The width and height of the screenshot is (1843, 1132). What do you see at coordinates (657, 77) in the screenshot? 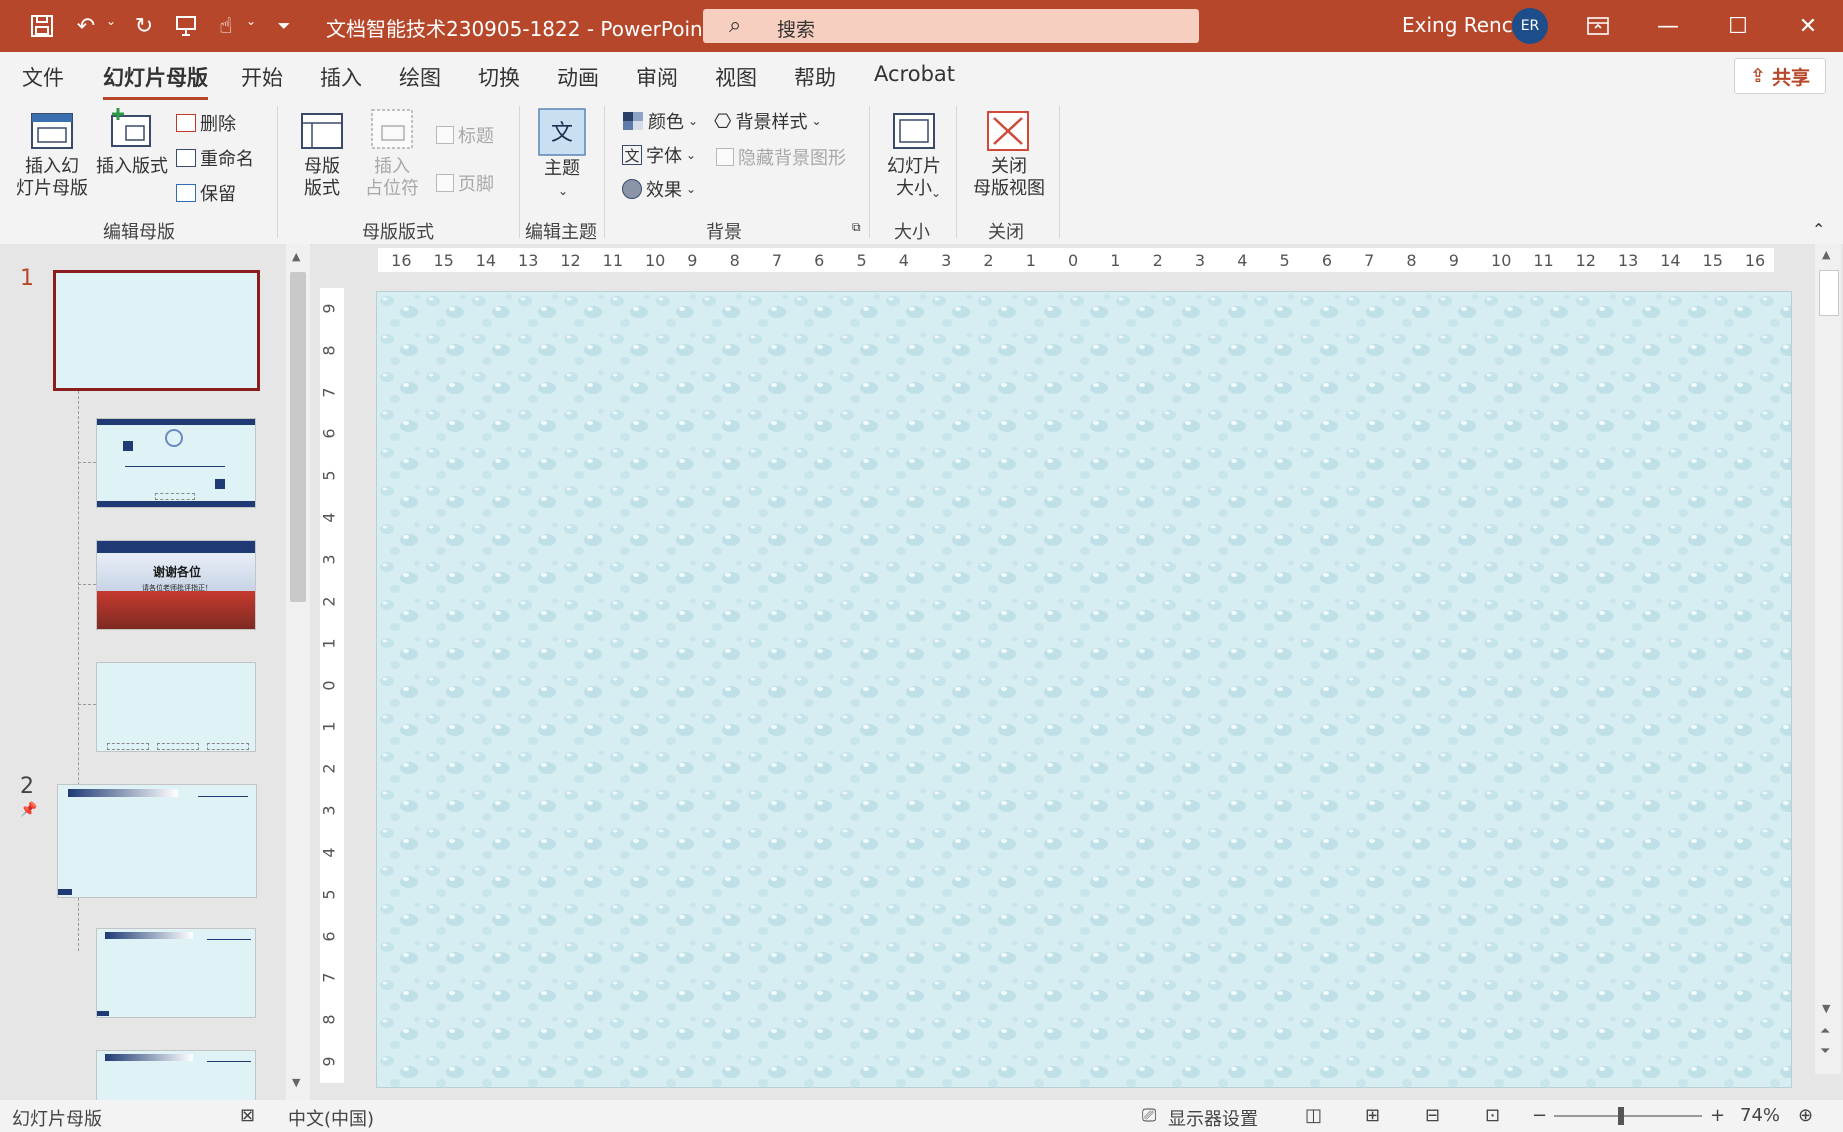
I see `tab-review: 审阅` at bounding box center [657, 77].